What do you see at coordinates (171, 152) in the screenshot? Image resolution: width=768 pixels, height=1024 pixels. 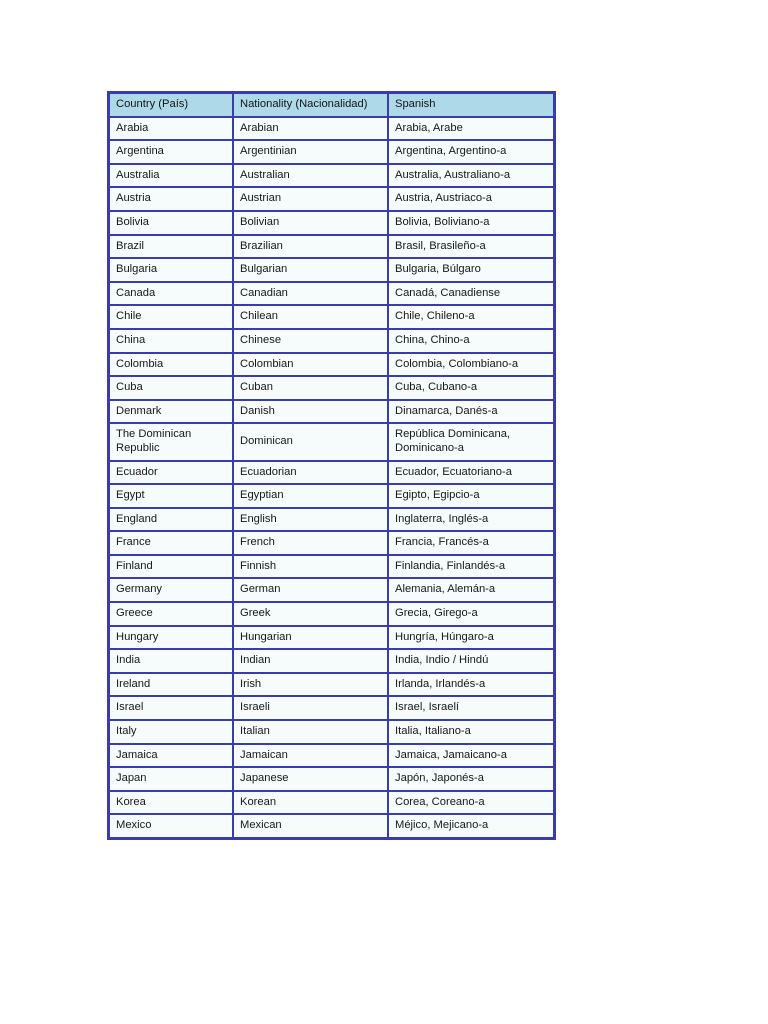 I see `cell-country: Argentina` at bounding box center [171, 152].